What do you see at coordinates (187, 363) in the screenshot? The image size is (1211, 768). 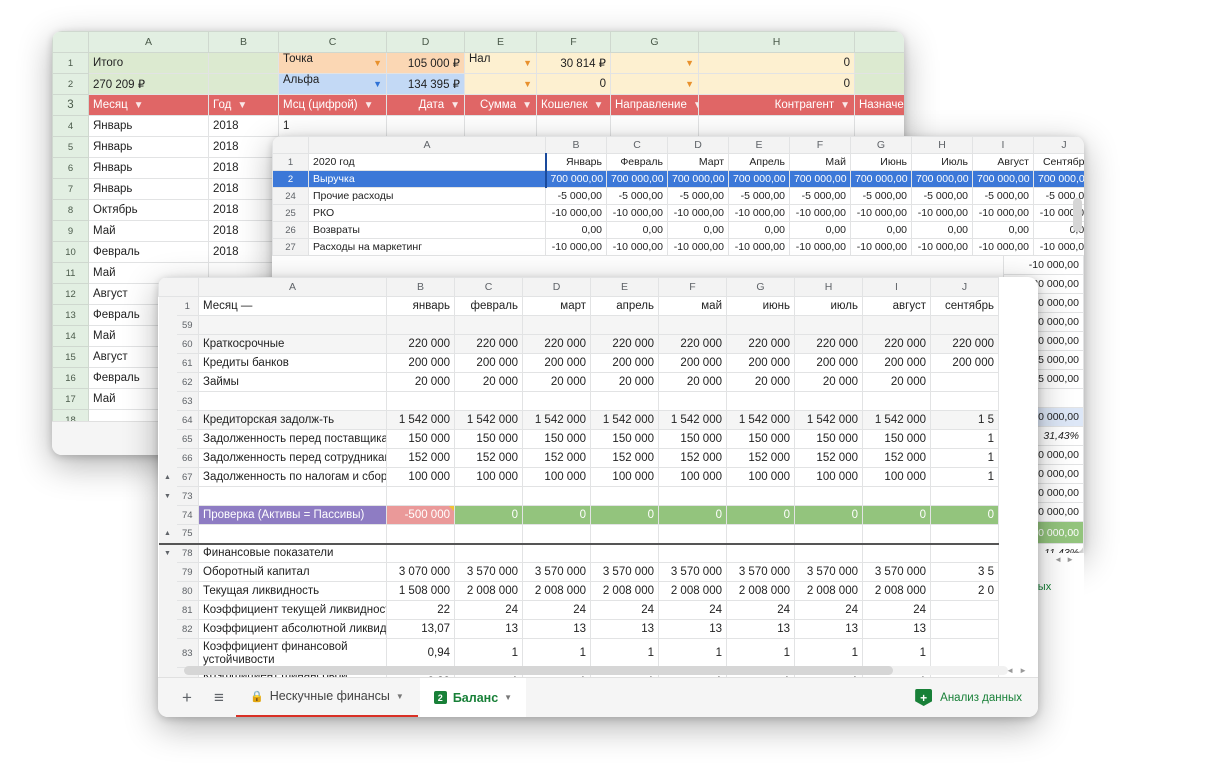 I see `row-number: 61` at bounding box center [187, 363].